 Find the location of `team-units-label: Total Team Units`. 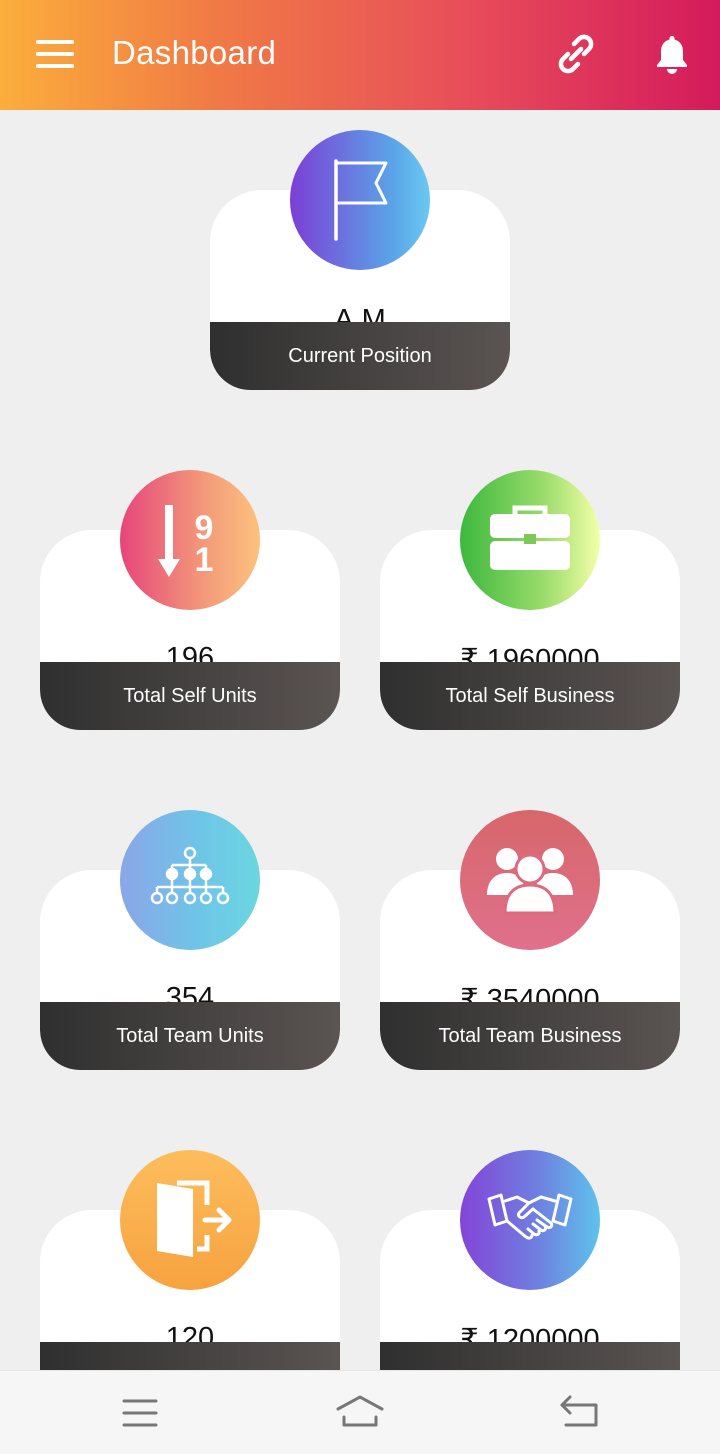

team-units-label: Total Team Units is located at coordinates (190, 1036).